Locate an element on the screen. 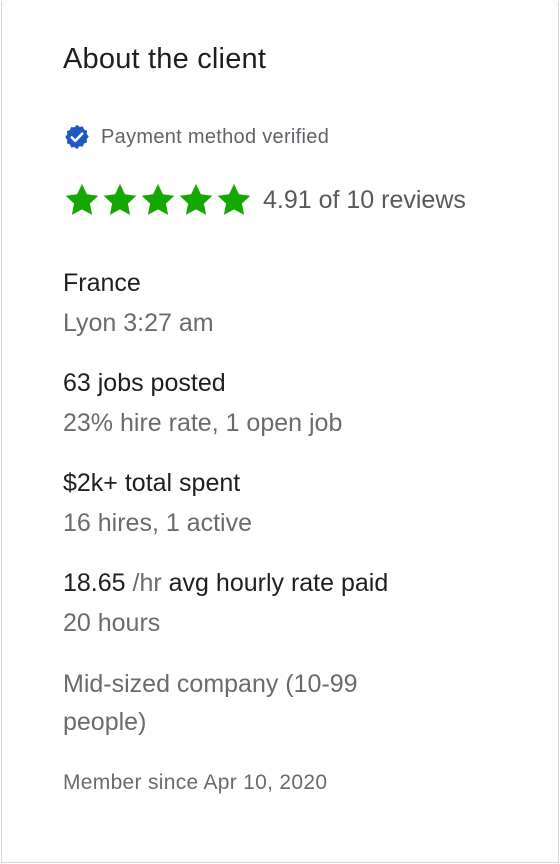 The width and height of the screenshot is (560, 864). hourly-rate-value: 18.65 is located at coordinates (94, 583).